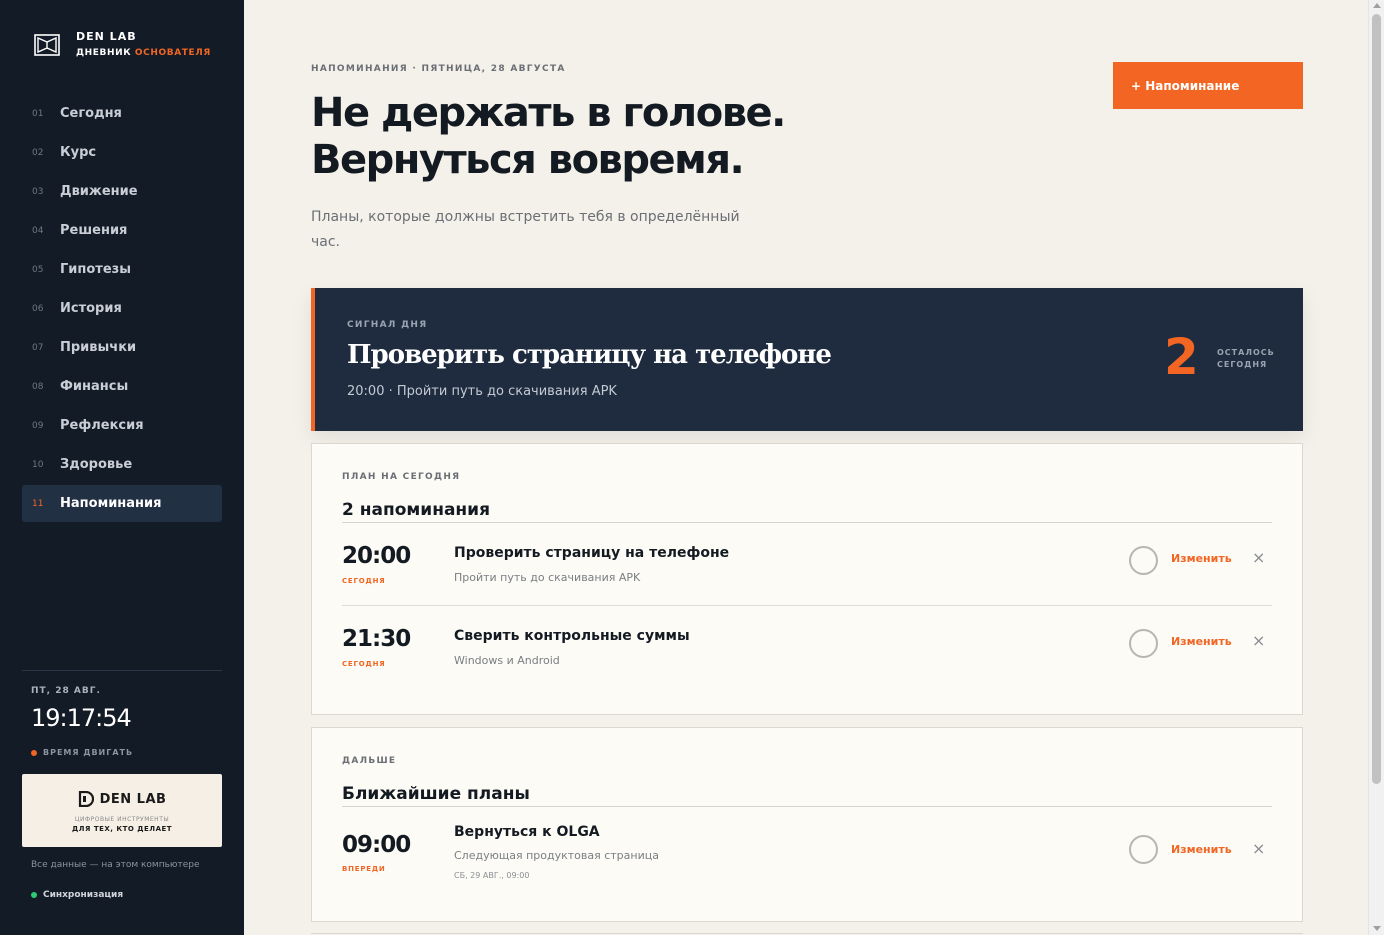  What do you see at coordinates (106, 36) in the screenshot?
I see `brand-name: DEN LAB` at bounding box center [106, 36].